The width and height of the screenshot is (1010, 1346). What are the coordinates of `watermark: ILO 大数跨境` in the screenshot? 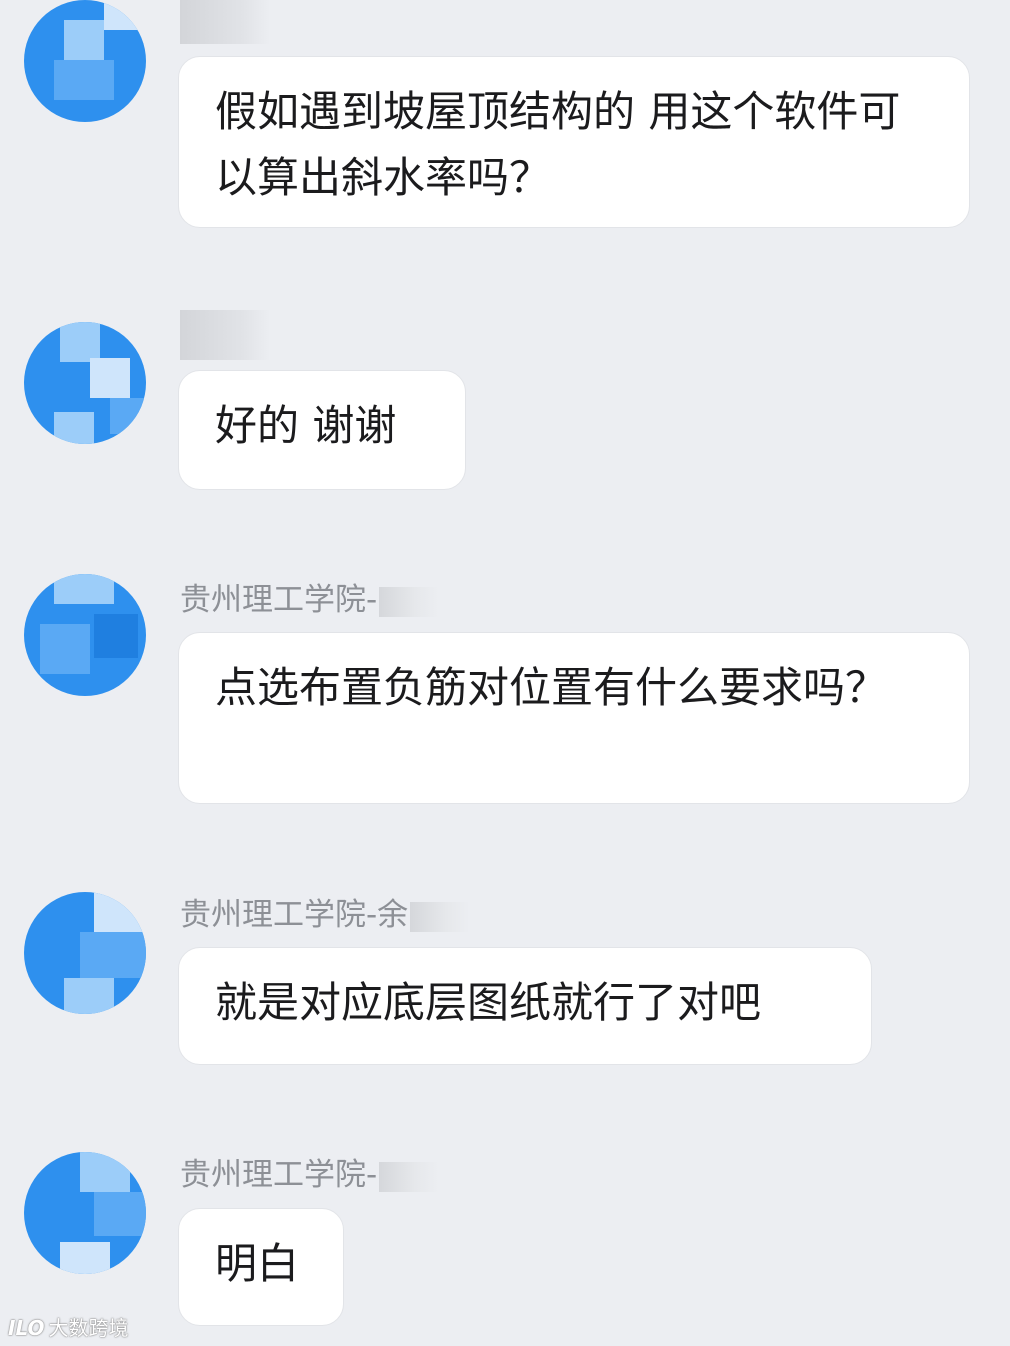 It's located at (68, 1326).